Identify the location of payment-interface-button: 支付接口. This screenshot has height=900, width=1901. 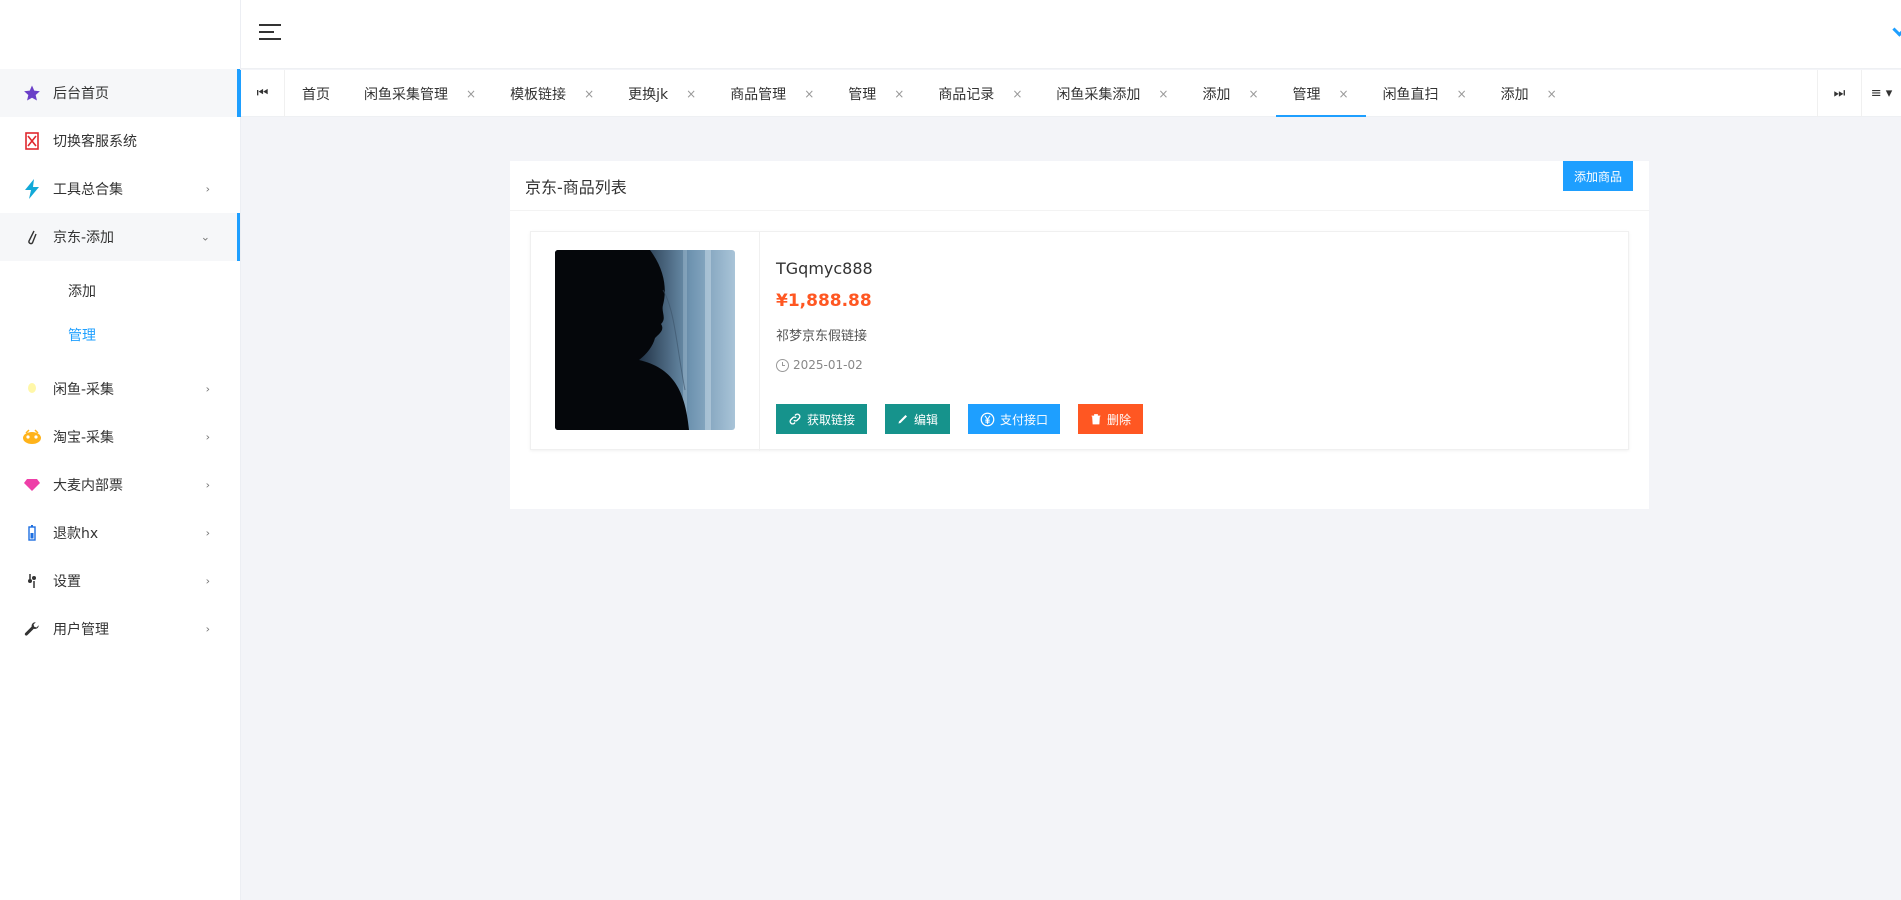
(1014, 419).